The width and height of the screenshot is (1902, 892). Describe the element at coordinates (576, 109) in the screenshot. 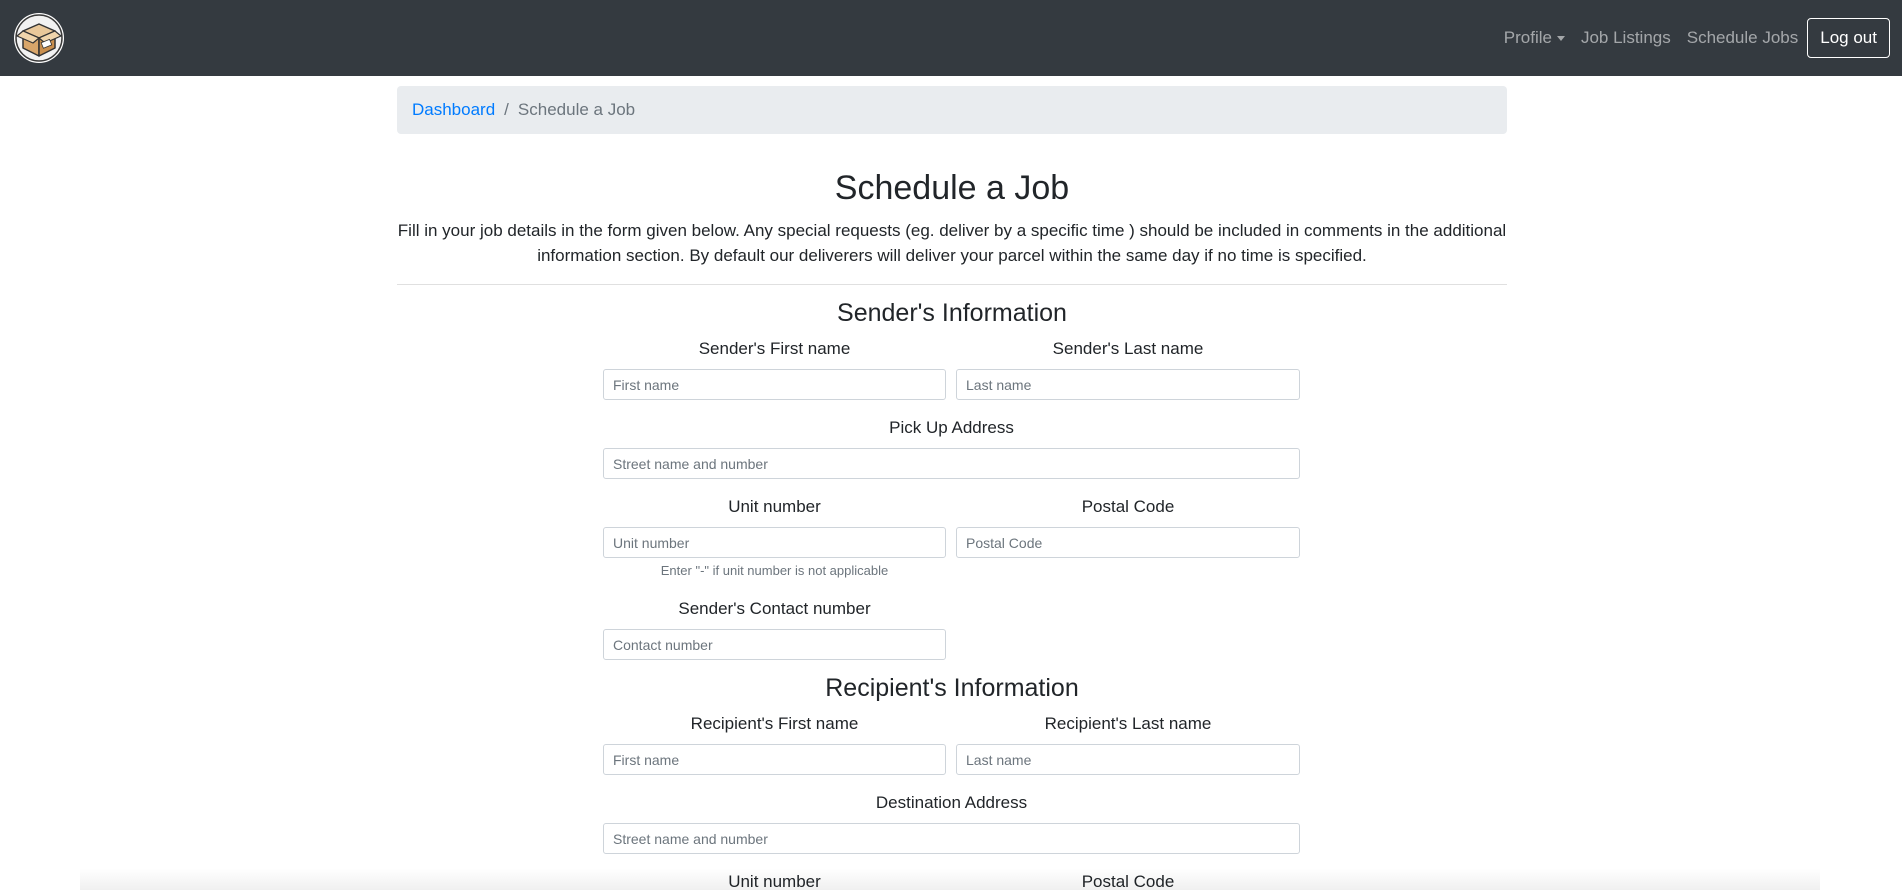

I see `breadcrumb-current: Schedule a Job` at that location.